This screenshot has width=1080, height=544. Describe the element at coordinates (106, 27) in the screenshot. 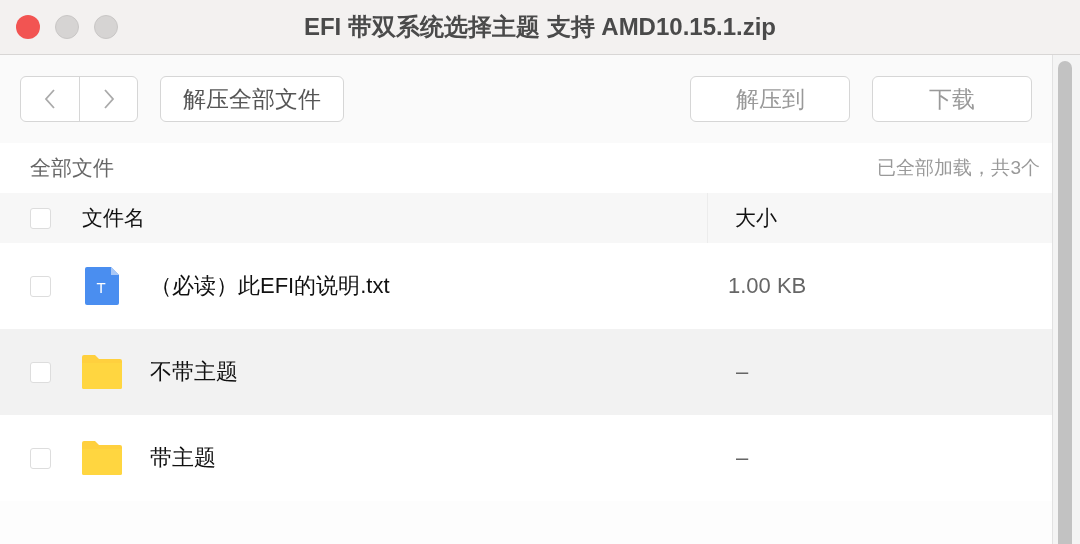

I see `zoom-button` at that location.